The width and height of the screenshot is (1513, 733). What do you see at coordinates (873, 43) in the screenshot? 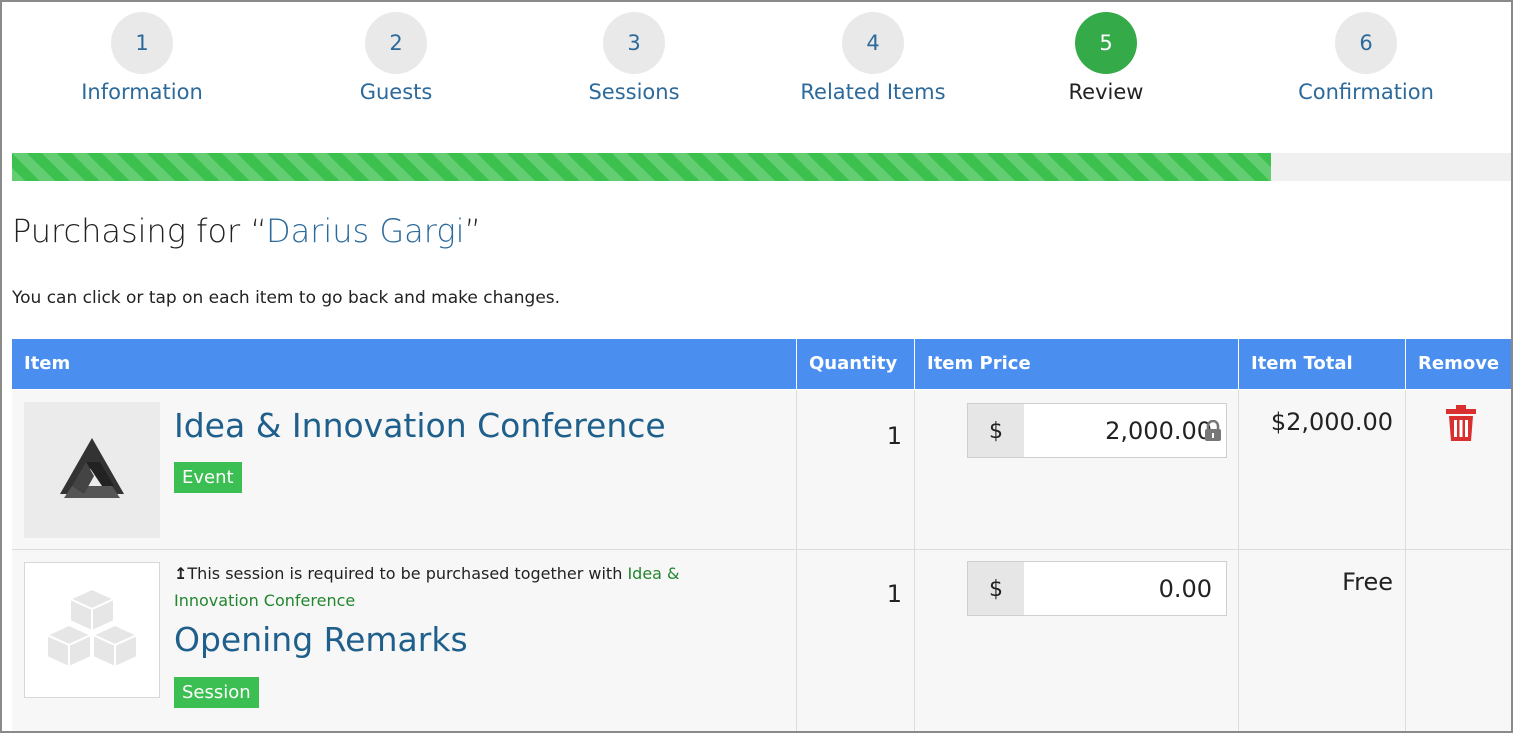
I see `step-number: 4` at bounding box center [873, 43].